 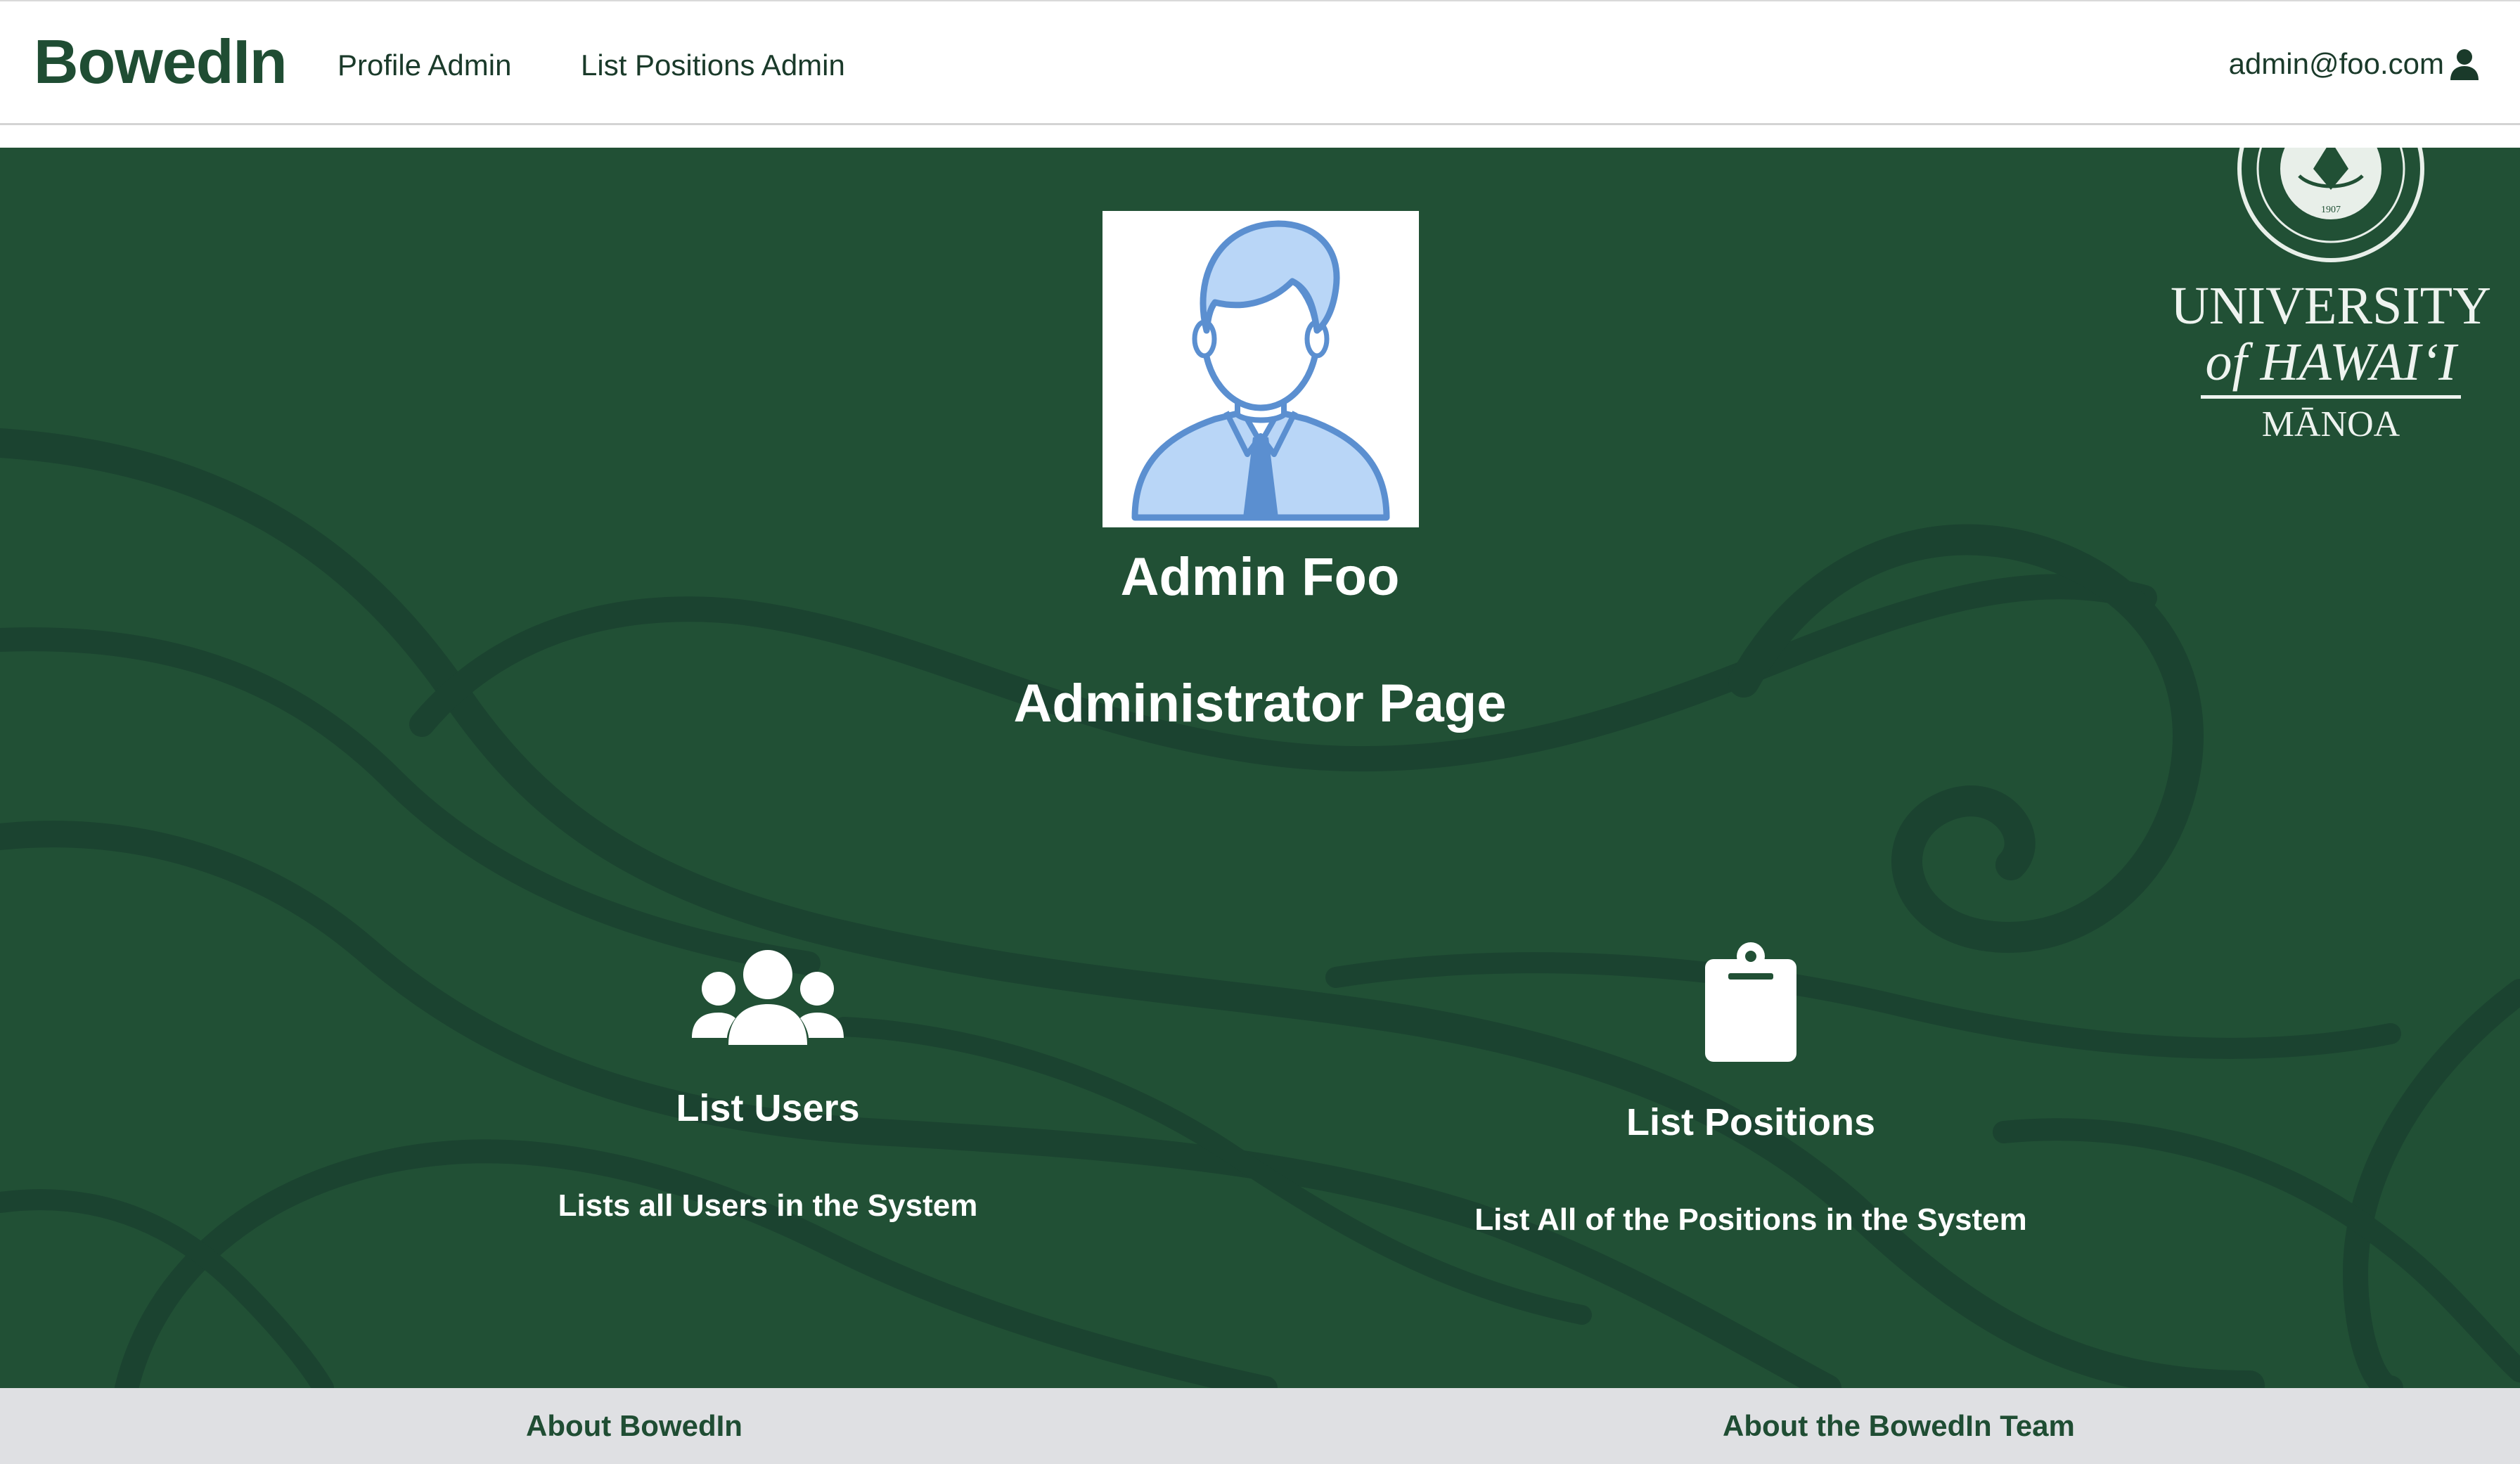 What do you see at coordinates (2464, 64) in the screenshot?
I see `user-icon` at bounding box center [2464, 64].